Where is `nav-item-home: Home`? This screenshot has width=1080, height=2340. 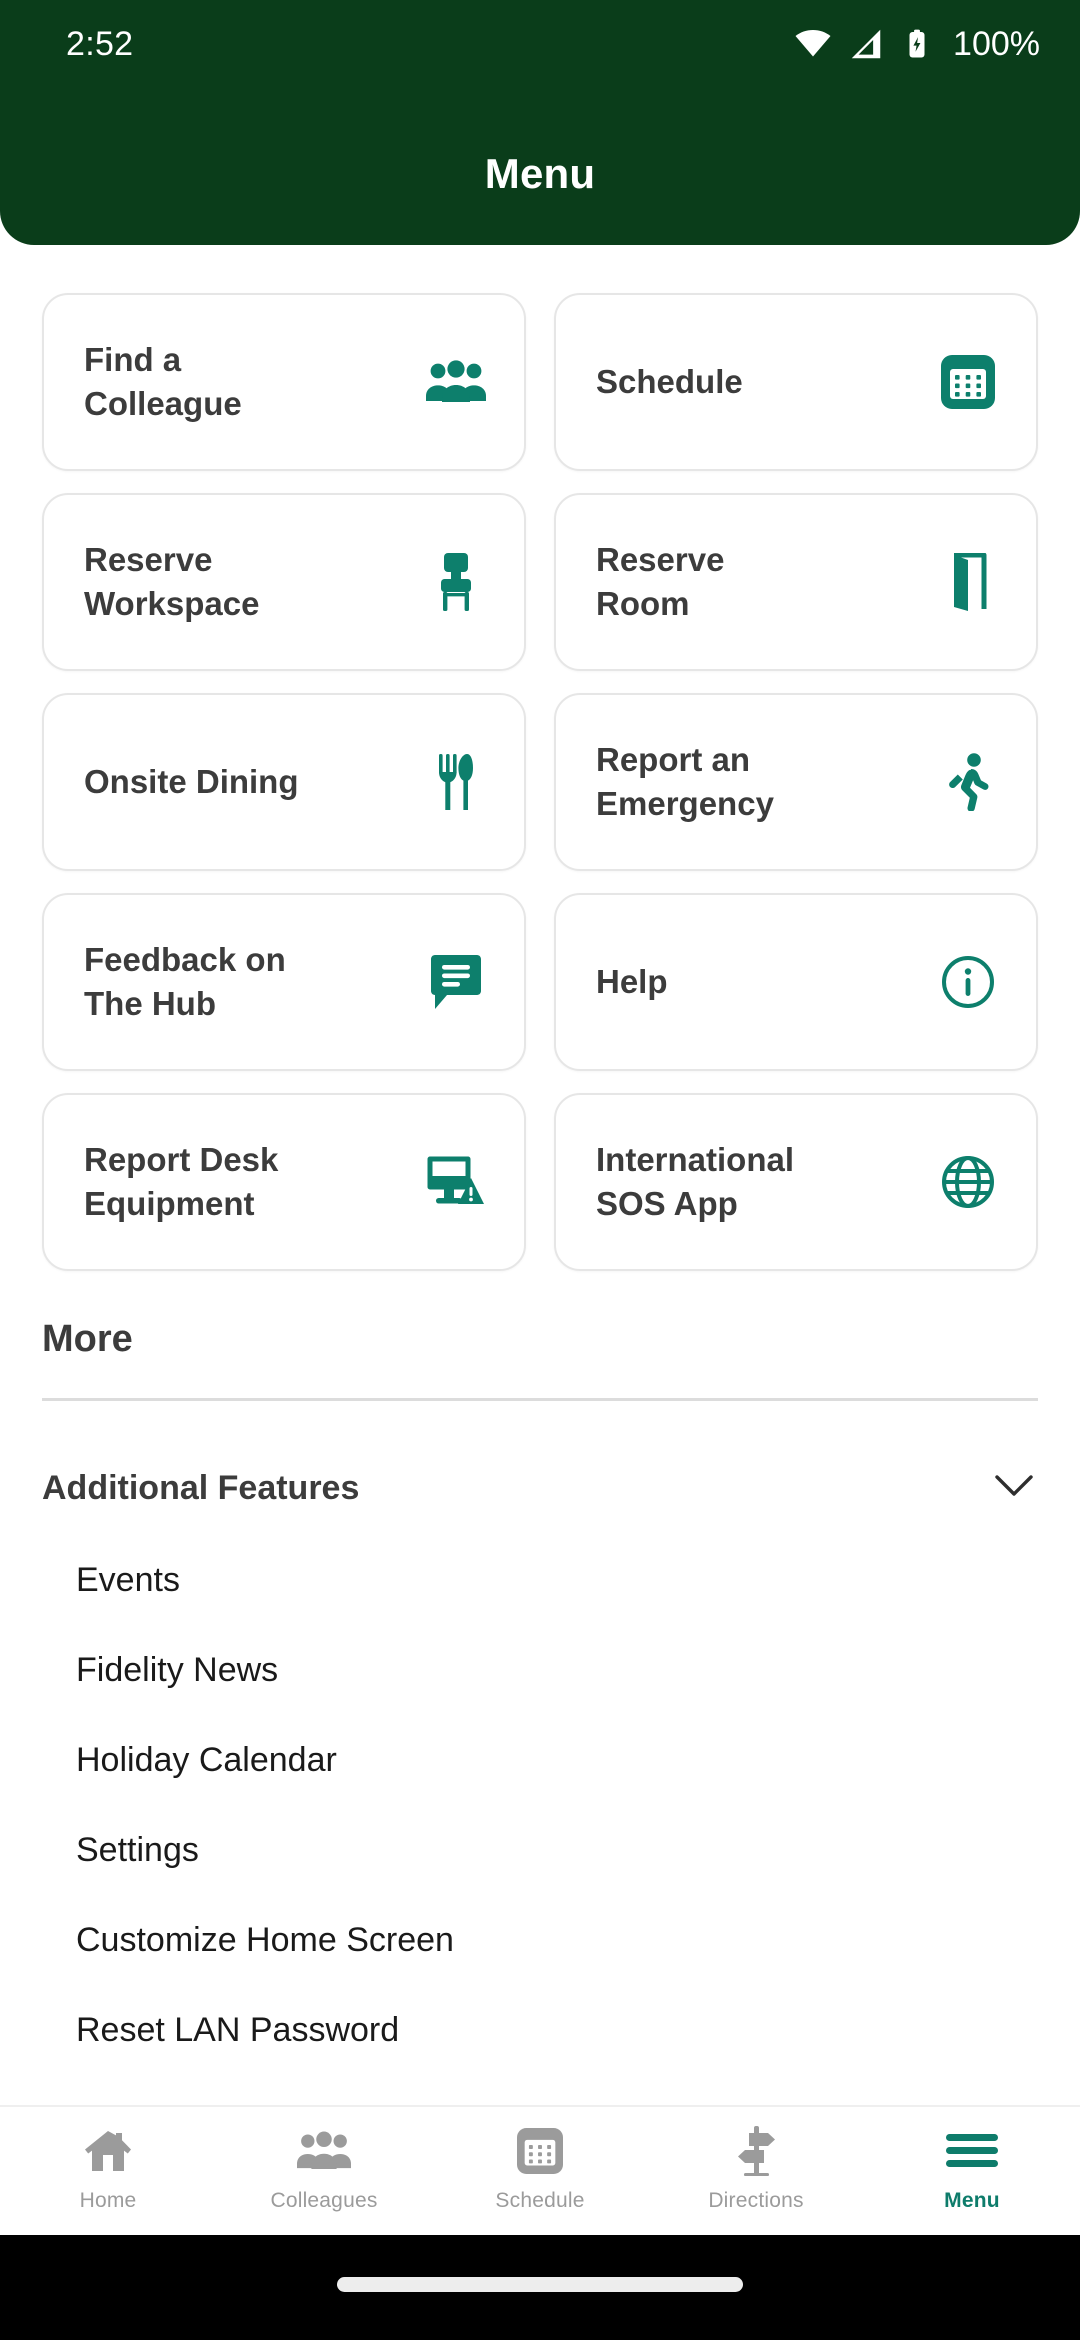 nav-item-home: Home is located at coordinates (108, 2172).